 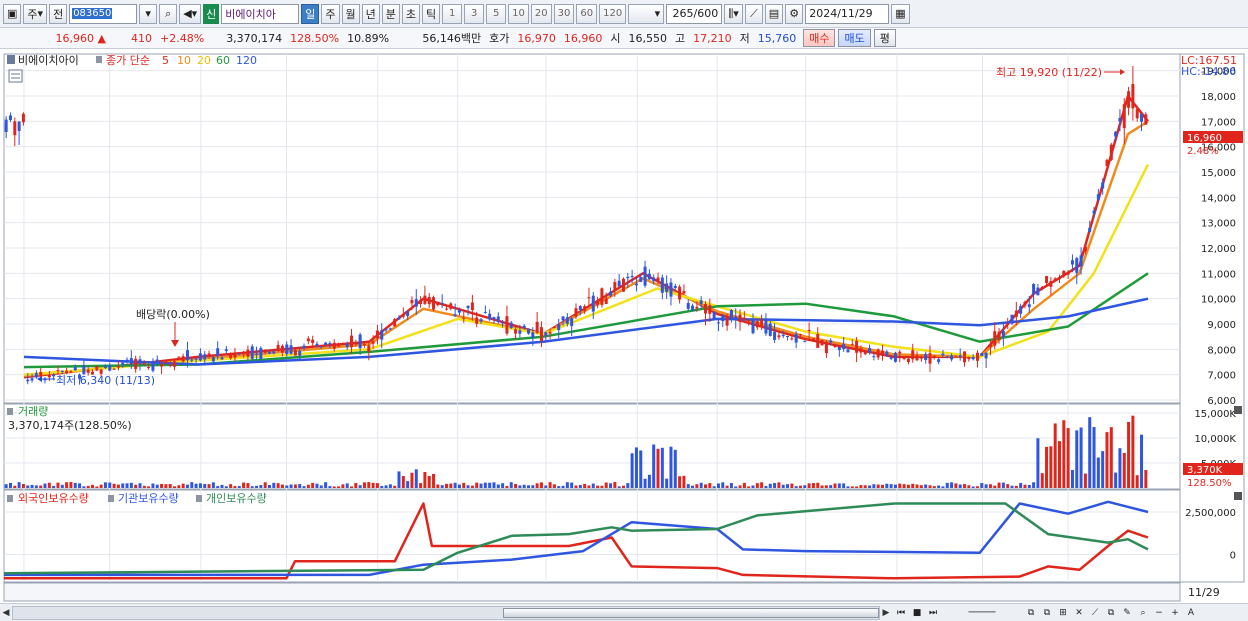 I want to click on gear-icon: ⚙, so click(x=794, y=13).